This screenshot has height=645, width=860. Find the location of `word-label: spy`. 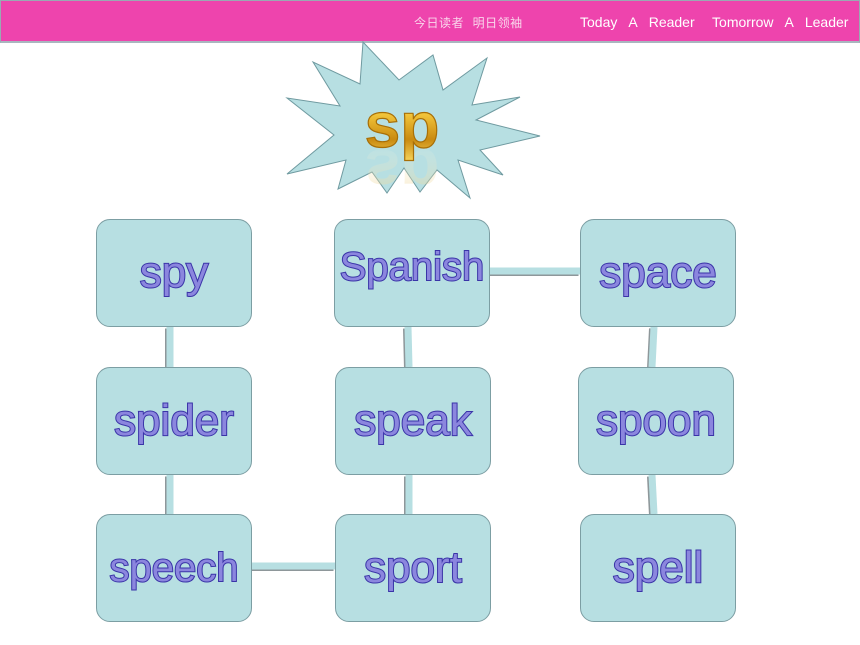

word-label: spy is located at coordinates (174, 272).